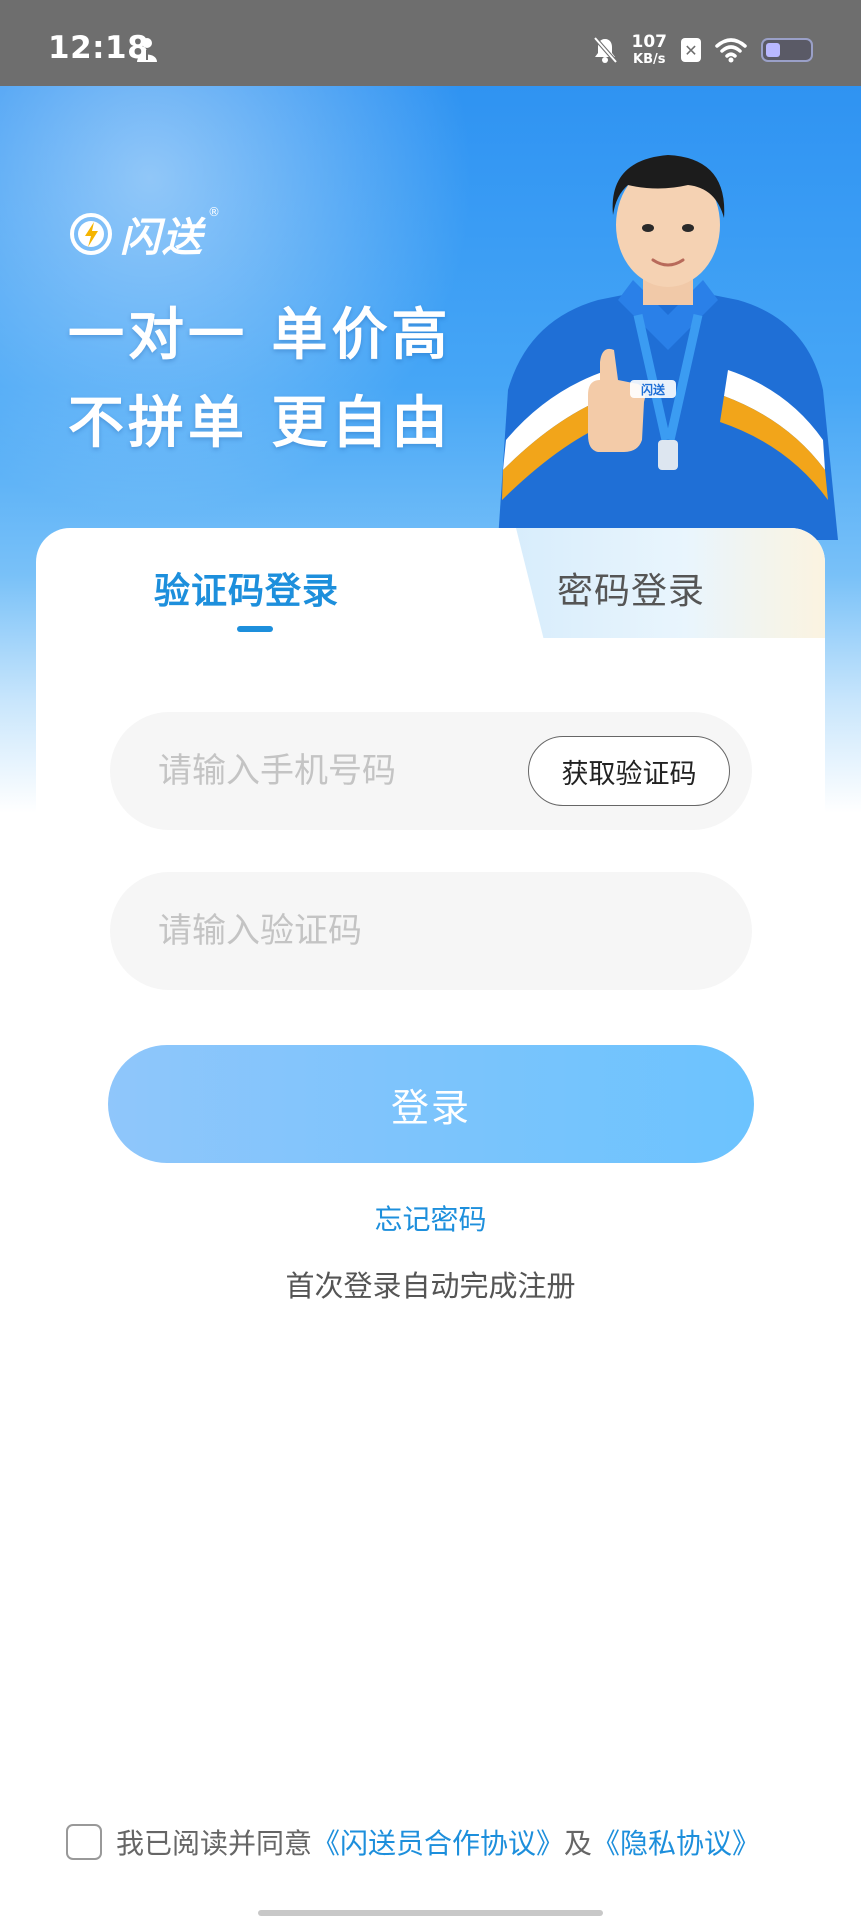 The image size is (861, 1920). Describe the element at coordinates (668, 347) in the screenshot. I see `courier-illustration: 闪送` at that location.